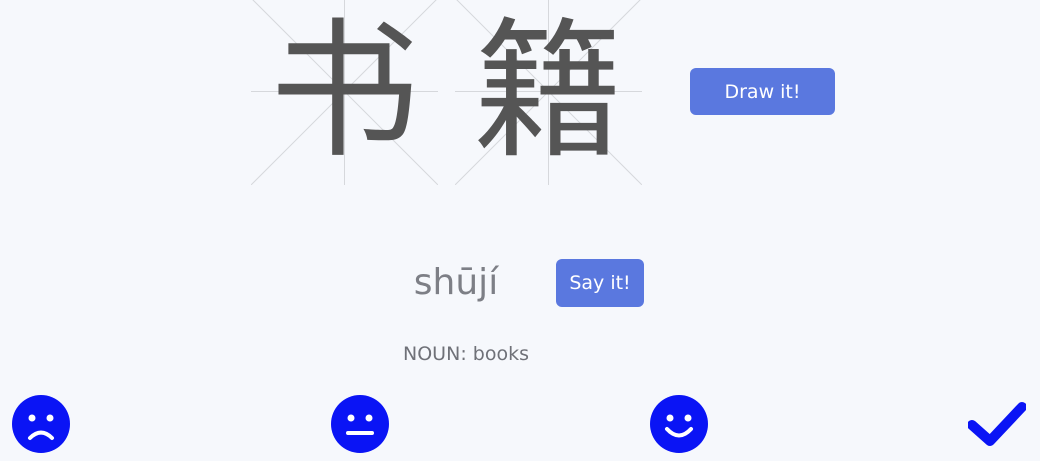  I want to click on neutral-face-icon, so click(360, 424).